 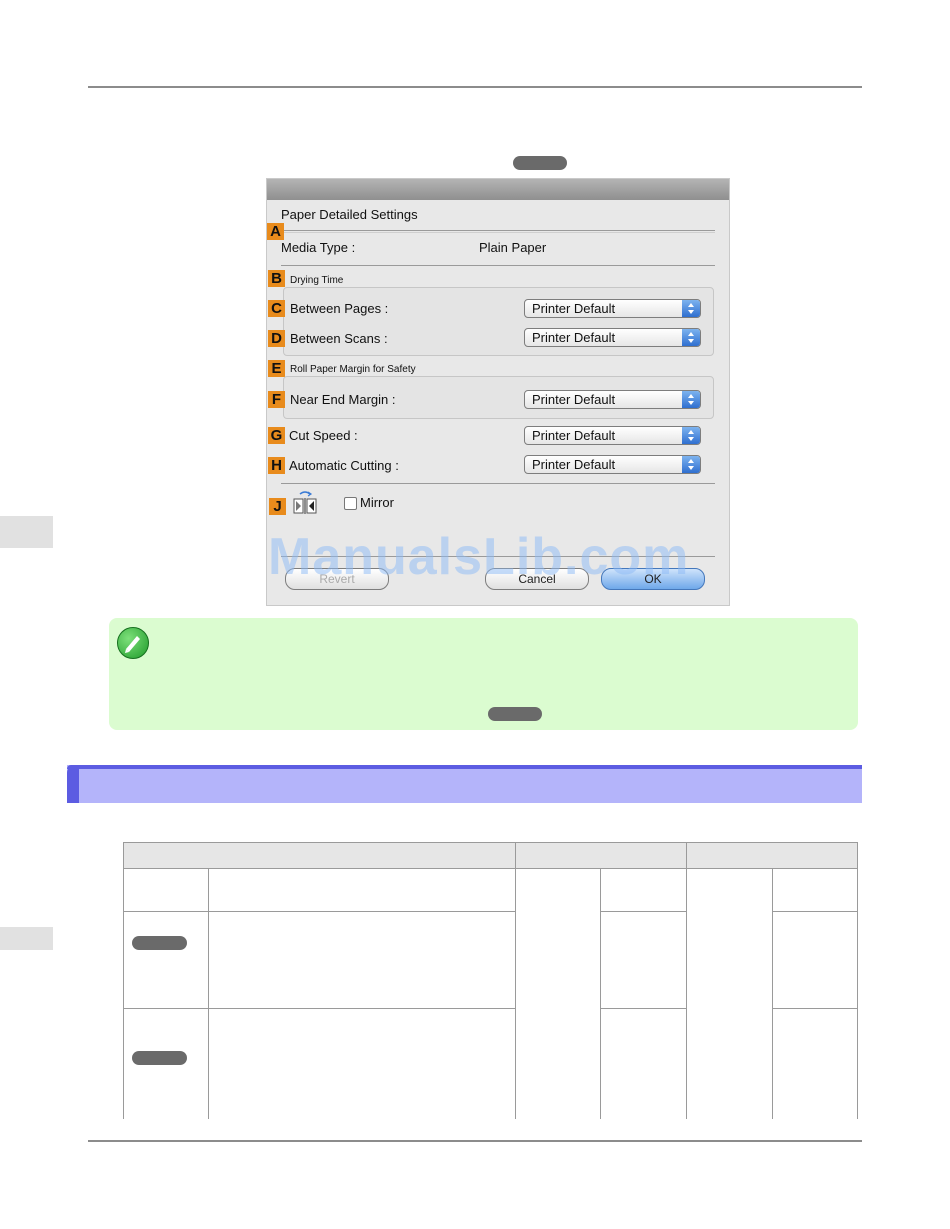 I want to click on watermark: ManualsLib.com, so click(x=479, y=557).